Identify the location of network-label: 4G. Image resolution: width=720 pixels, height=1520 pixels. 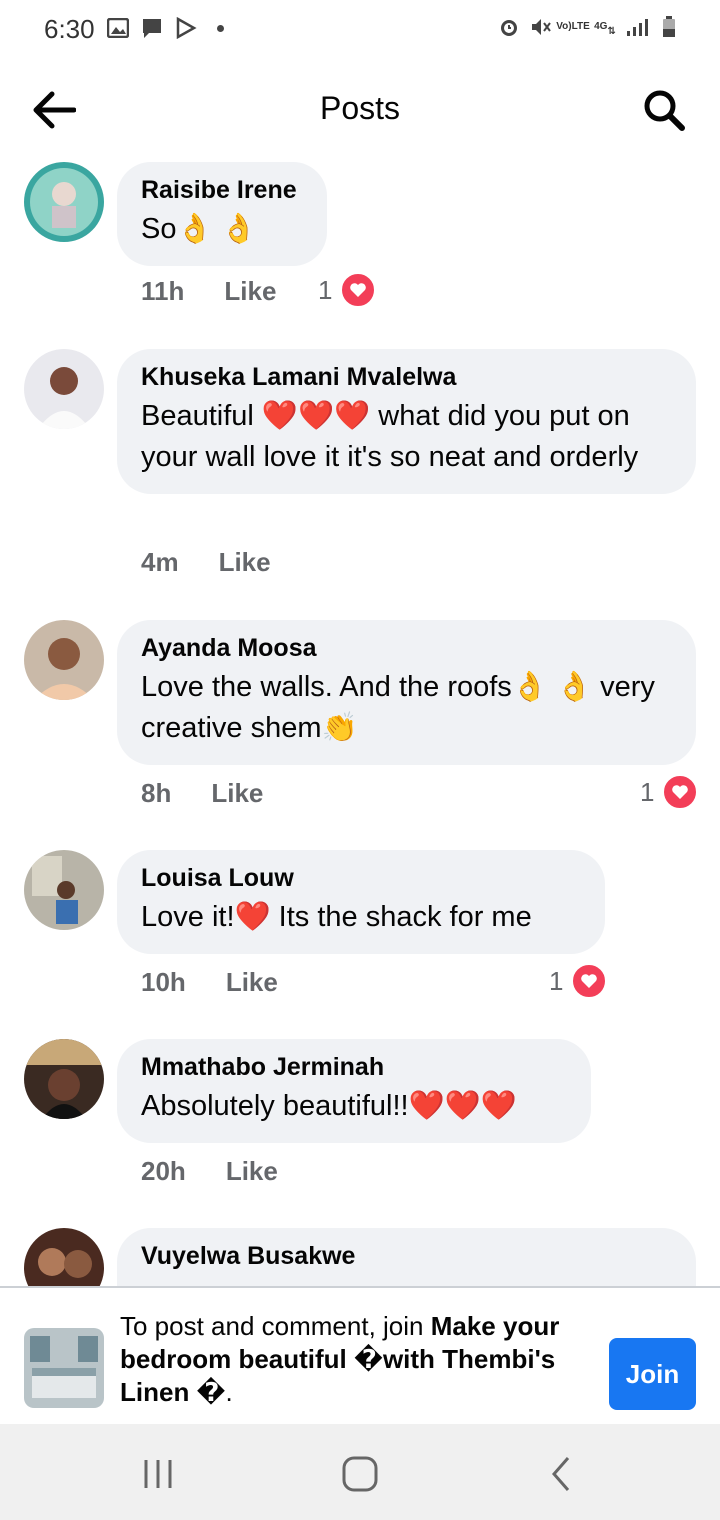
(601, 26).